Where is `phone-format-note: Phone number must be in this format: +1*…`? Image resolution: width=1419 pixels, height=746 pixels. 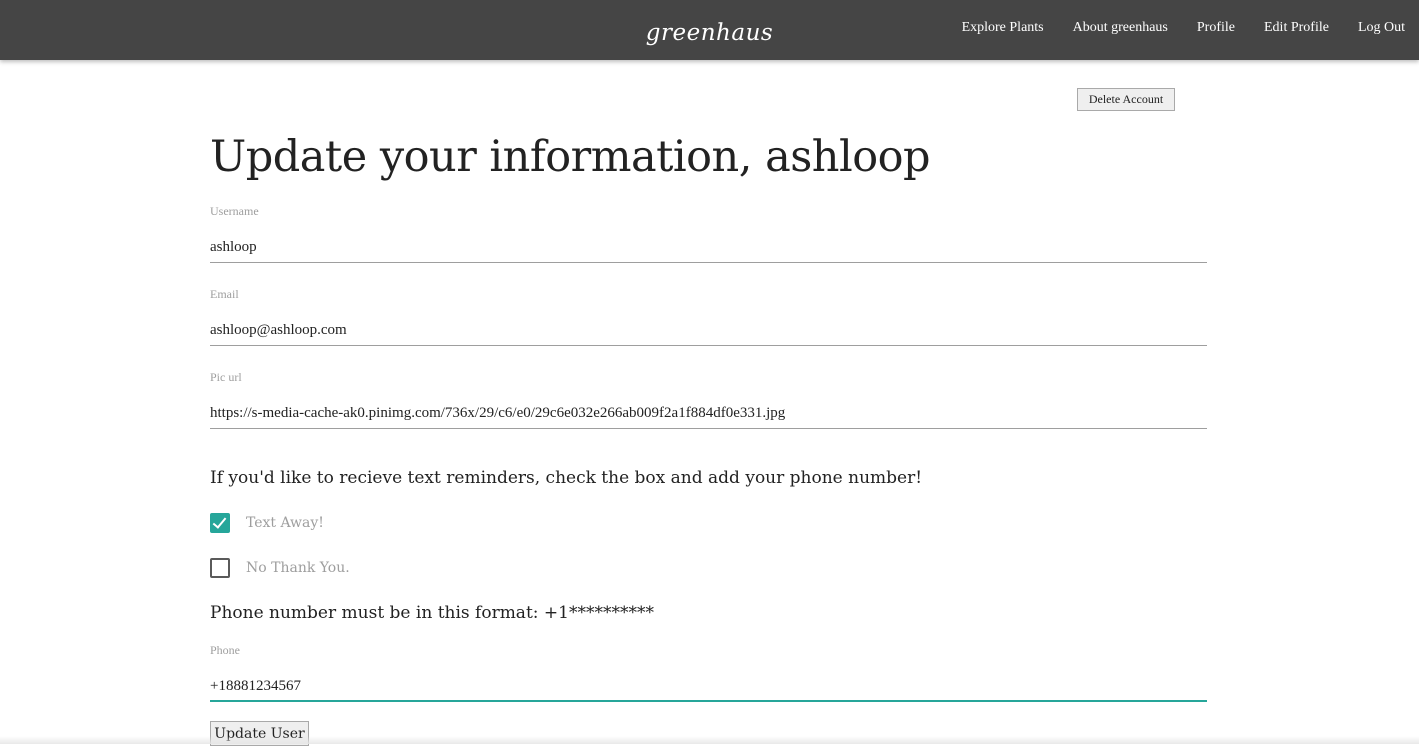 phone-format-note: Phone number must be in this format: +1*… is located at coordinates (432, 613).